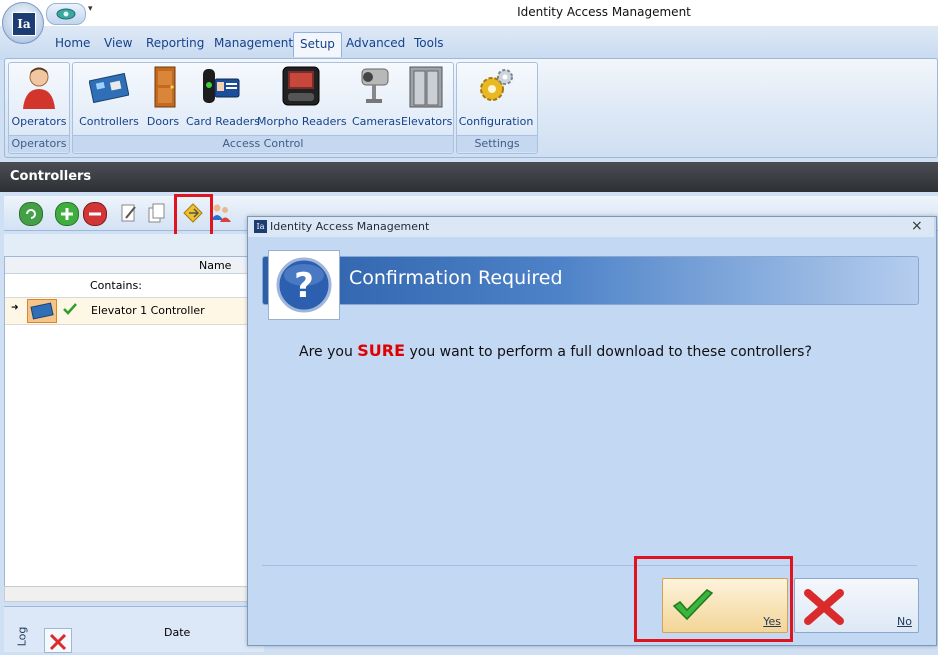  Describe the element at coordinates (134, 629) in the screenshot. I see `log-panel` at that location.